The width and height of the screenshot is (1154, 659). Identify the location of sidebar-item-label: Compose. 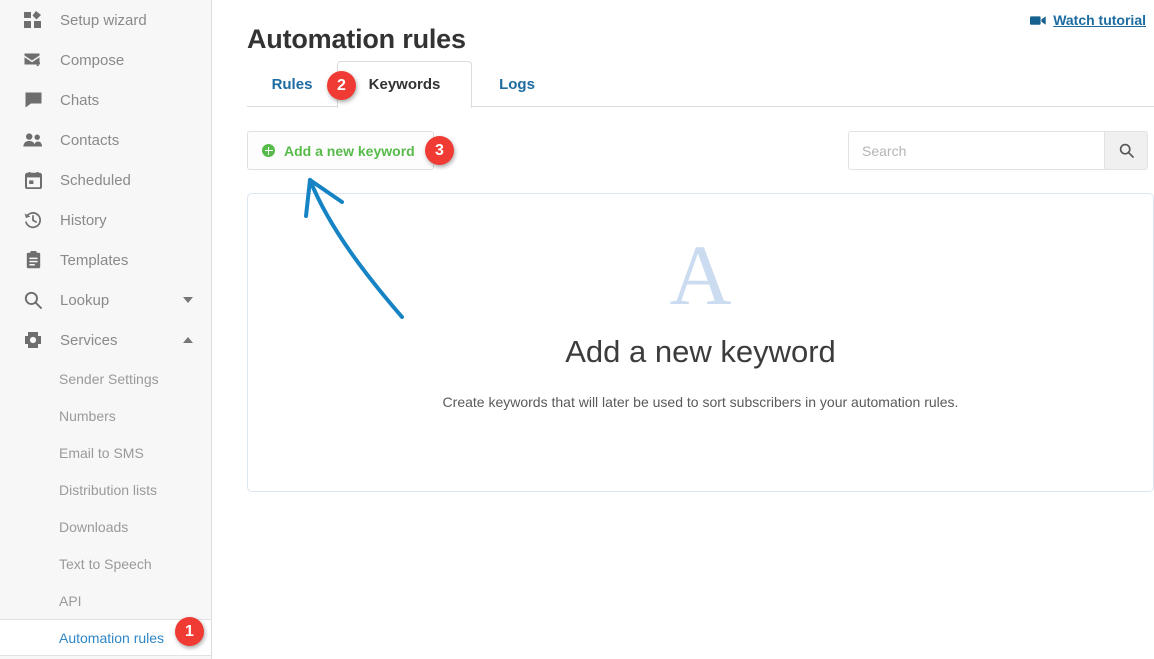
(92, 60).